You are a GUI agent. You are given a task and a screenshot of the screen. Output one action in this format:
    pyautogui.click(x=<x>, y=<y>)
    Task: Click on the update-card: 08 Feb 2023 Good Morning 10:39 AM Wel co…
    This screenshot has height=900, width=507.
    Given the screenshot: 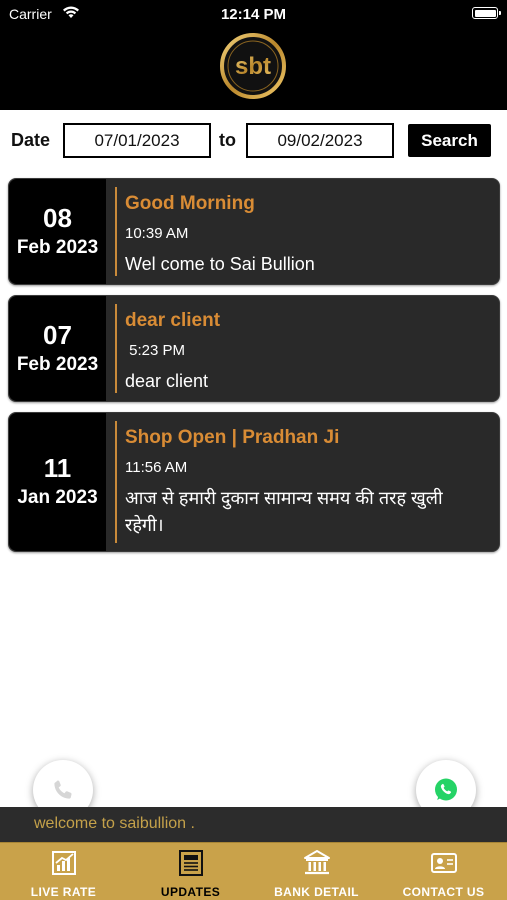 What is the action you would take?
    pyautogui.click(x=254, y=231)
    